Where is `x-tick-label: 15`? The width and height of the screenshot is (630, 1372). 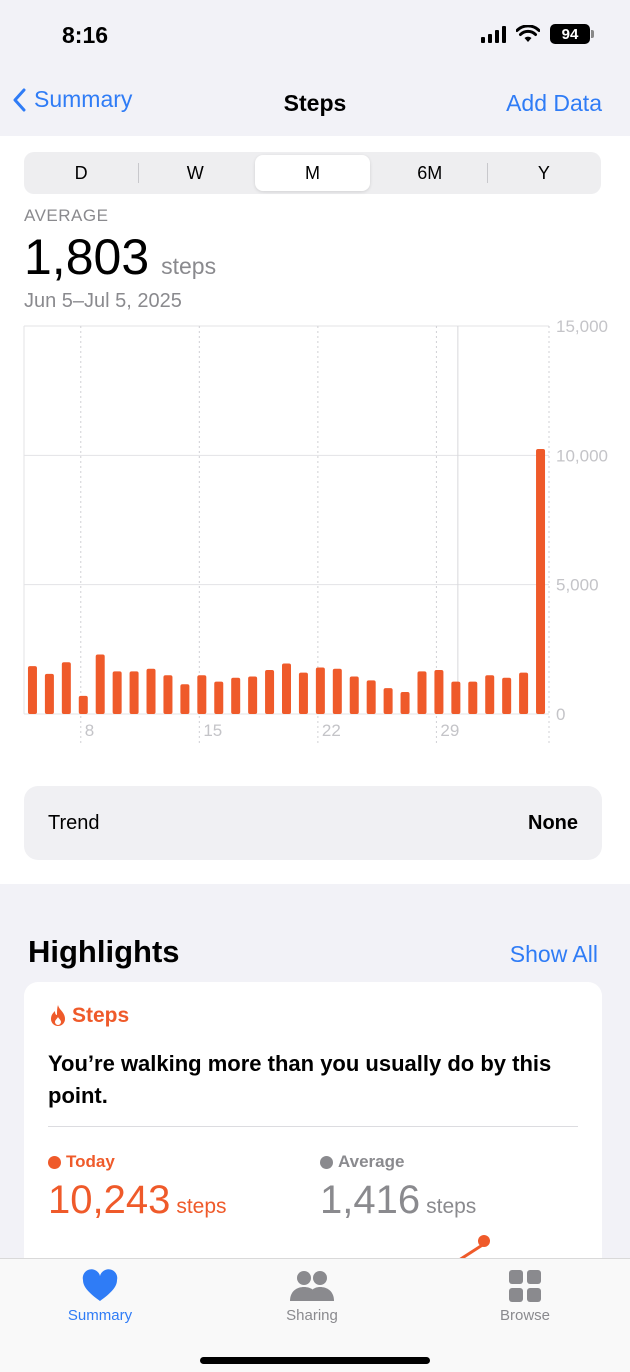
x-tick-label: 15 is located at coordinates (212, 730).